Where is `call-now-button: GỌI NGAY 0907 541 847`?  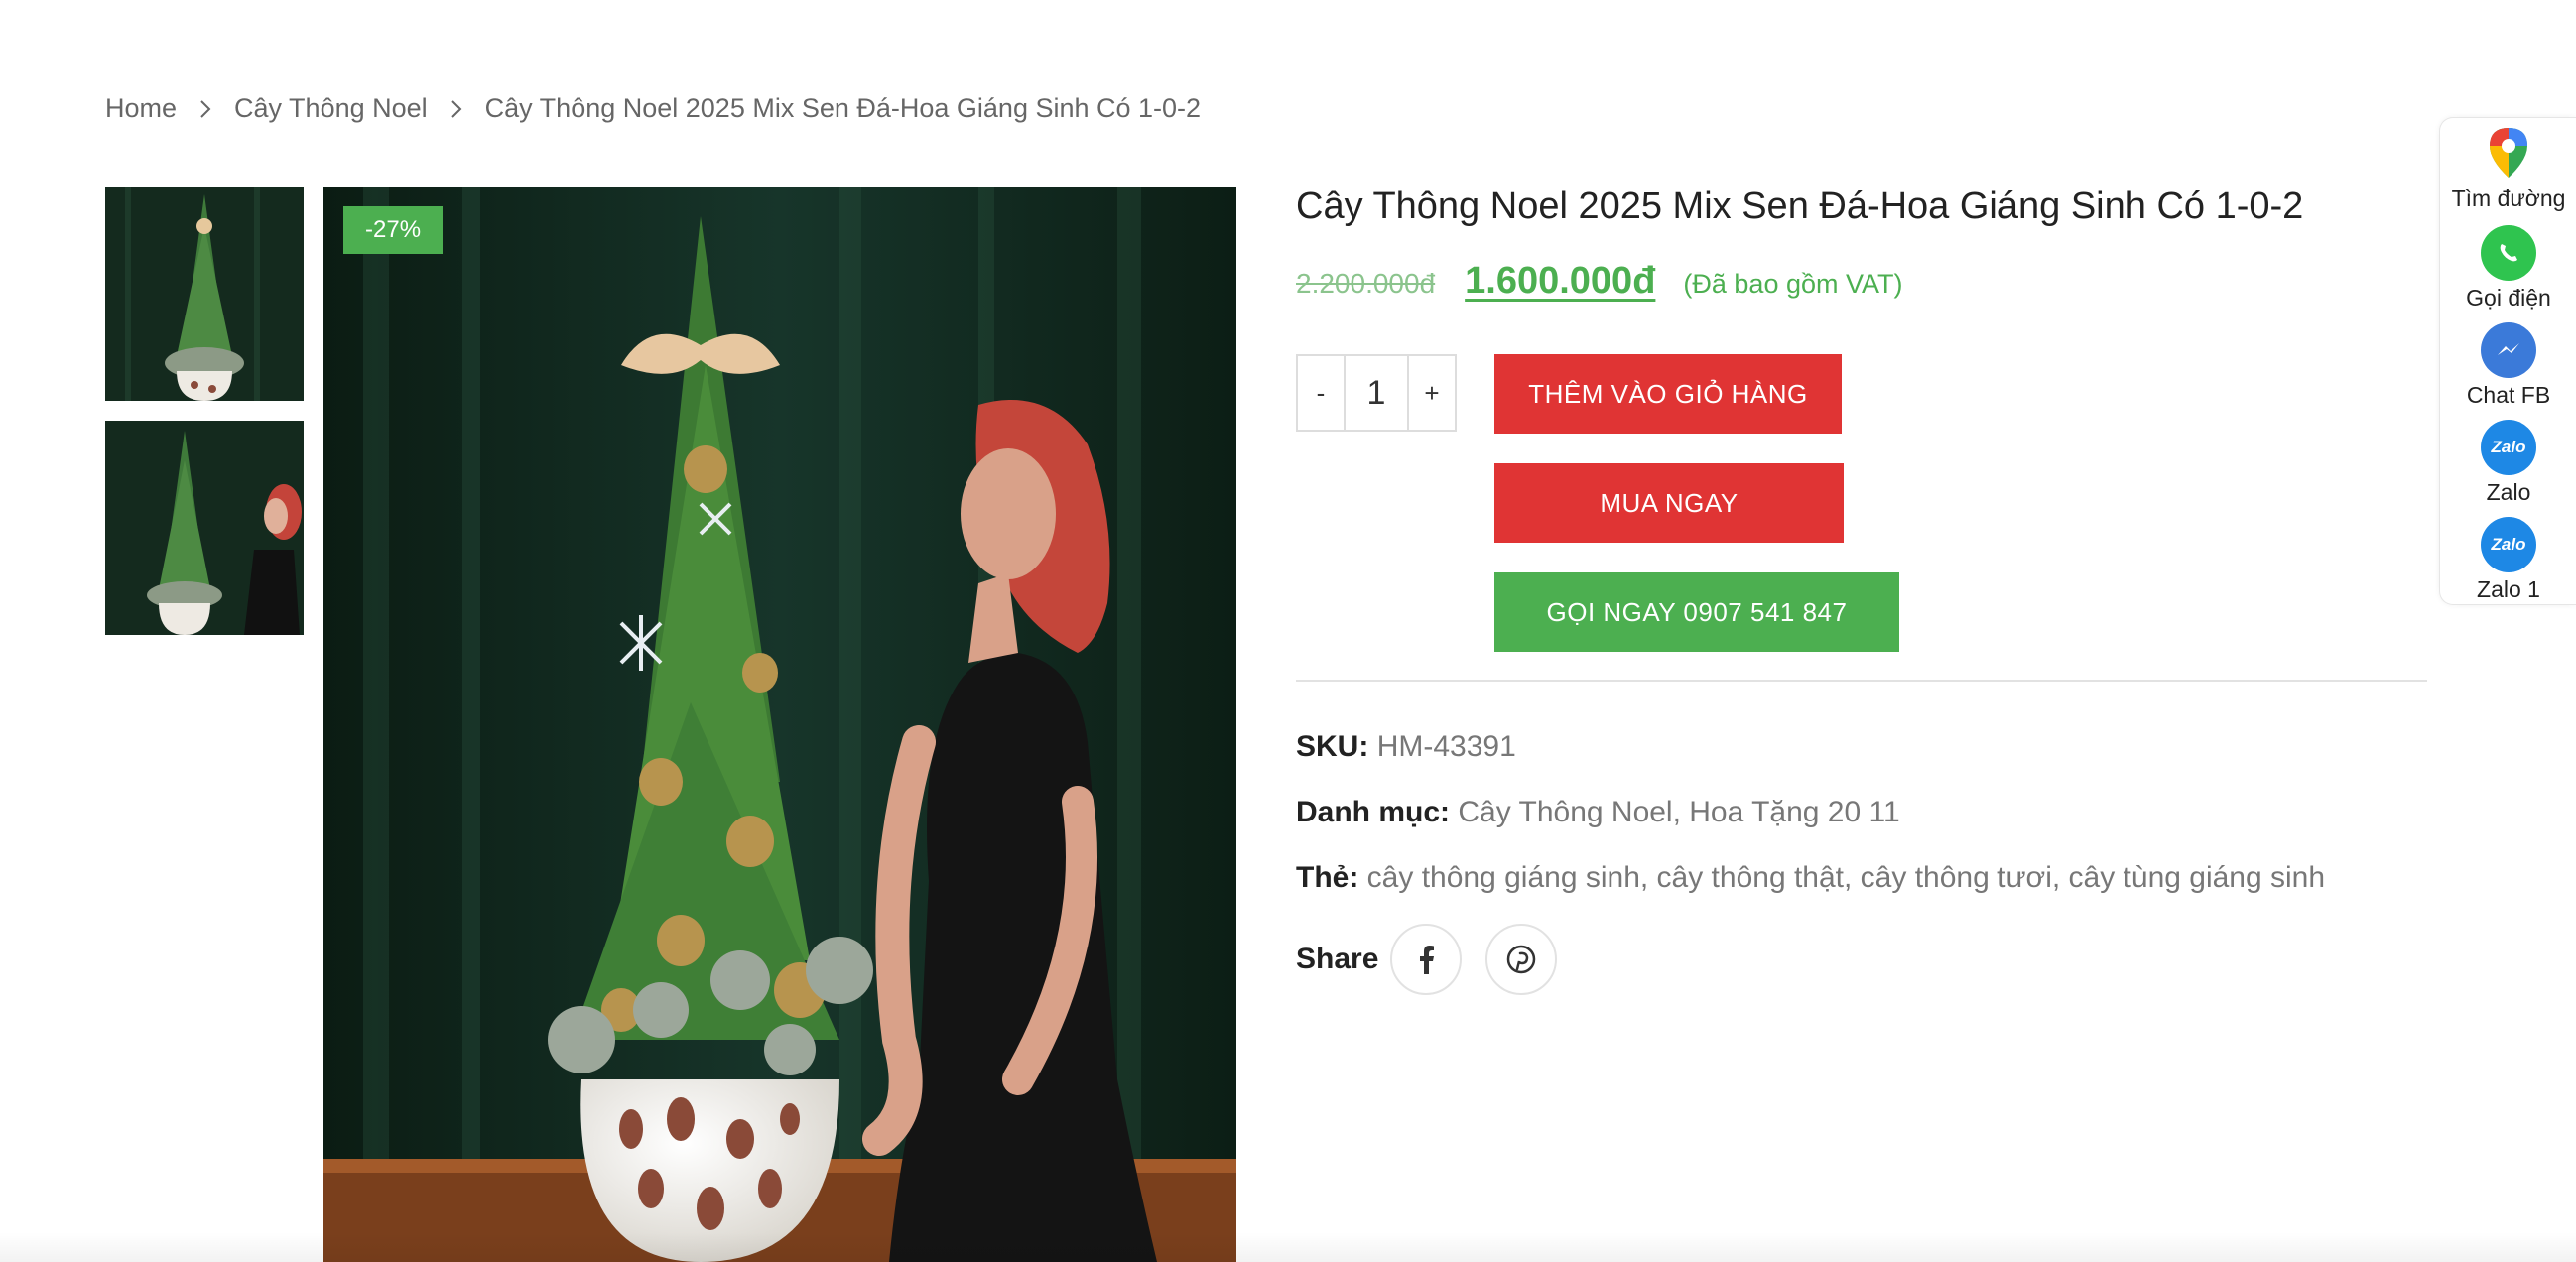
call-now-button: GỌI NGAY 0907 541 847 is located at coordinates (1697, 612).